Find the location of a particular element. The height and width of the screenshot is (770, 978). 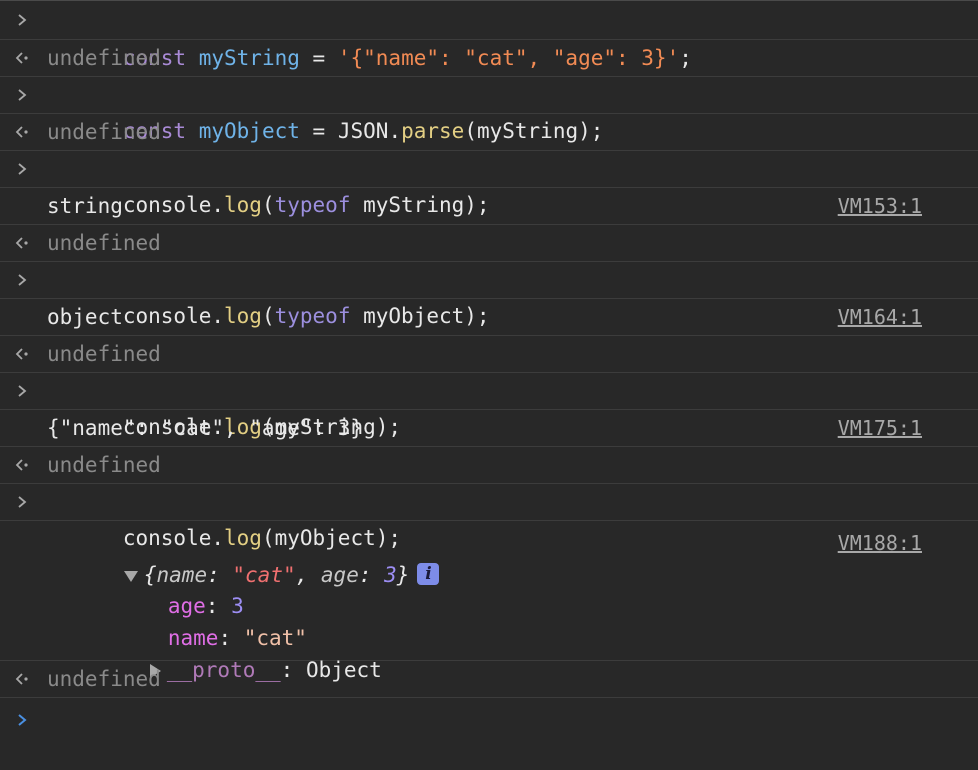

console-log-output: {"name": "cat", "age": 3} VM175:1 is located at coordinates (489, 428).